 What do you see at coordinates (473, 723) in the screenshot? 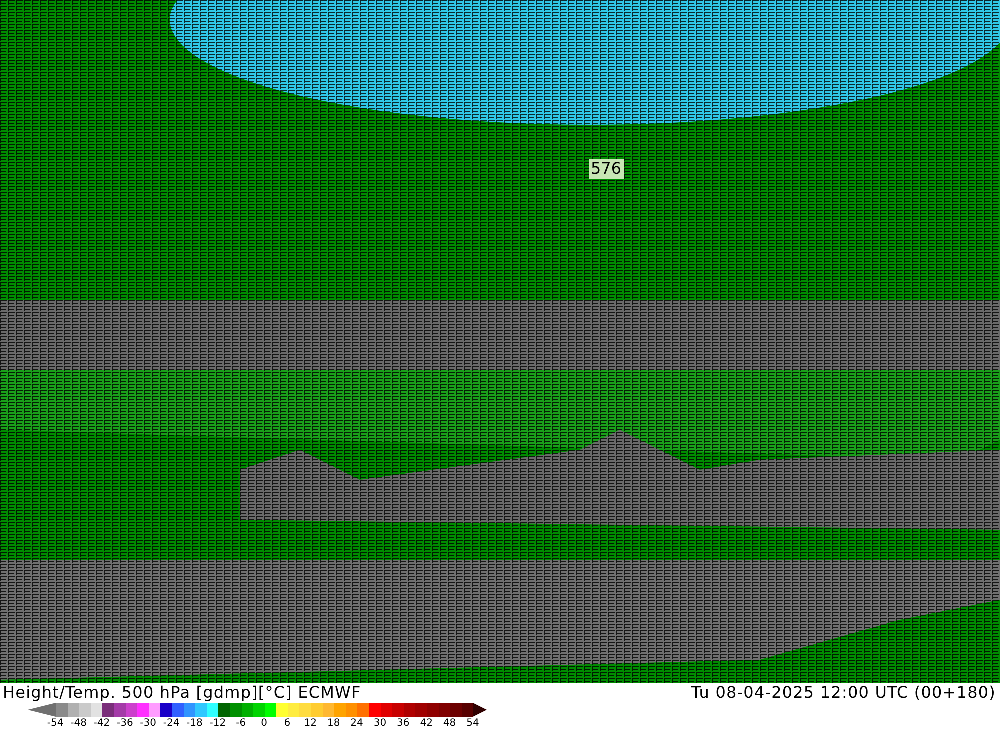
I see `legend-tick-label: 54` at bounding box center [473, 723].